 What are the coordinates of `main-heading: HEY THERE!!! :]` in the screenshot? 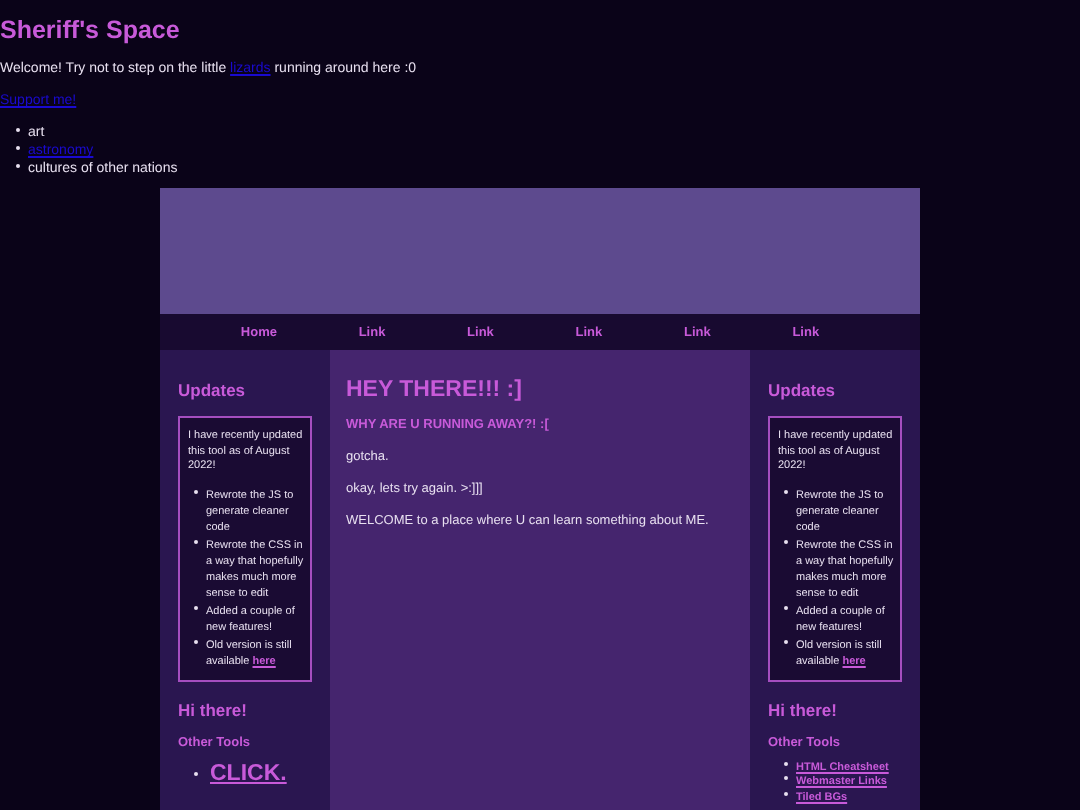 It's located at (435, 390).